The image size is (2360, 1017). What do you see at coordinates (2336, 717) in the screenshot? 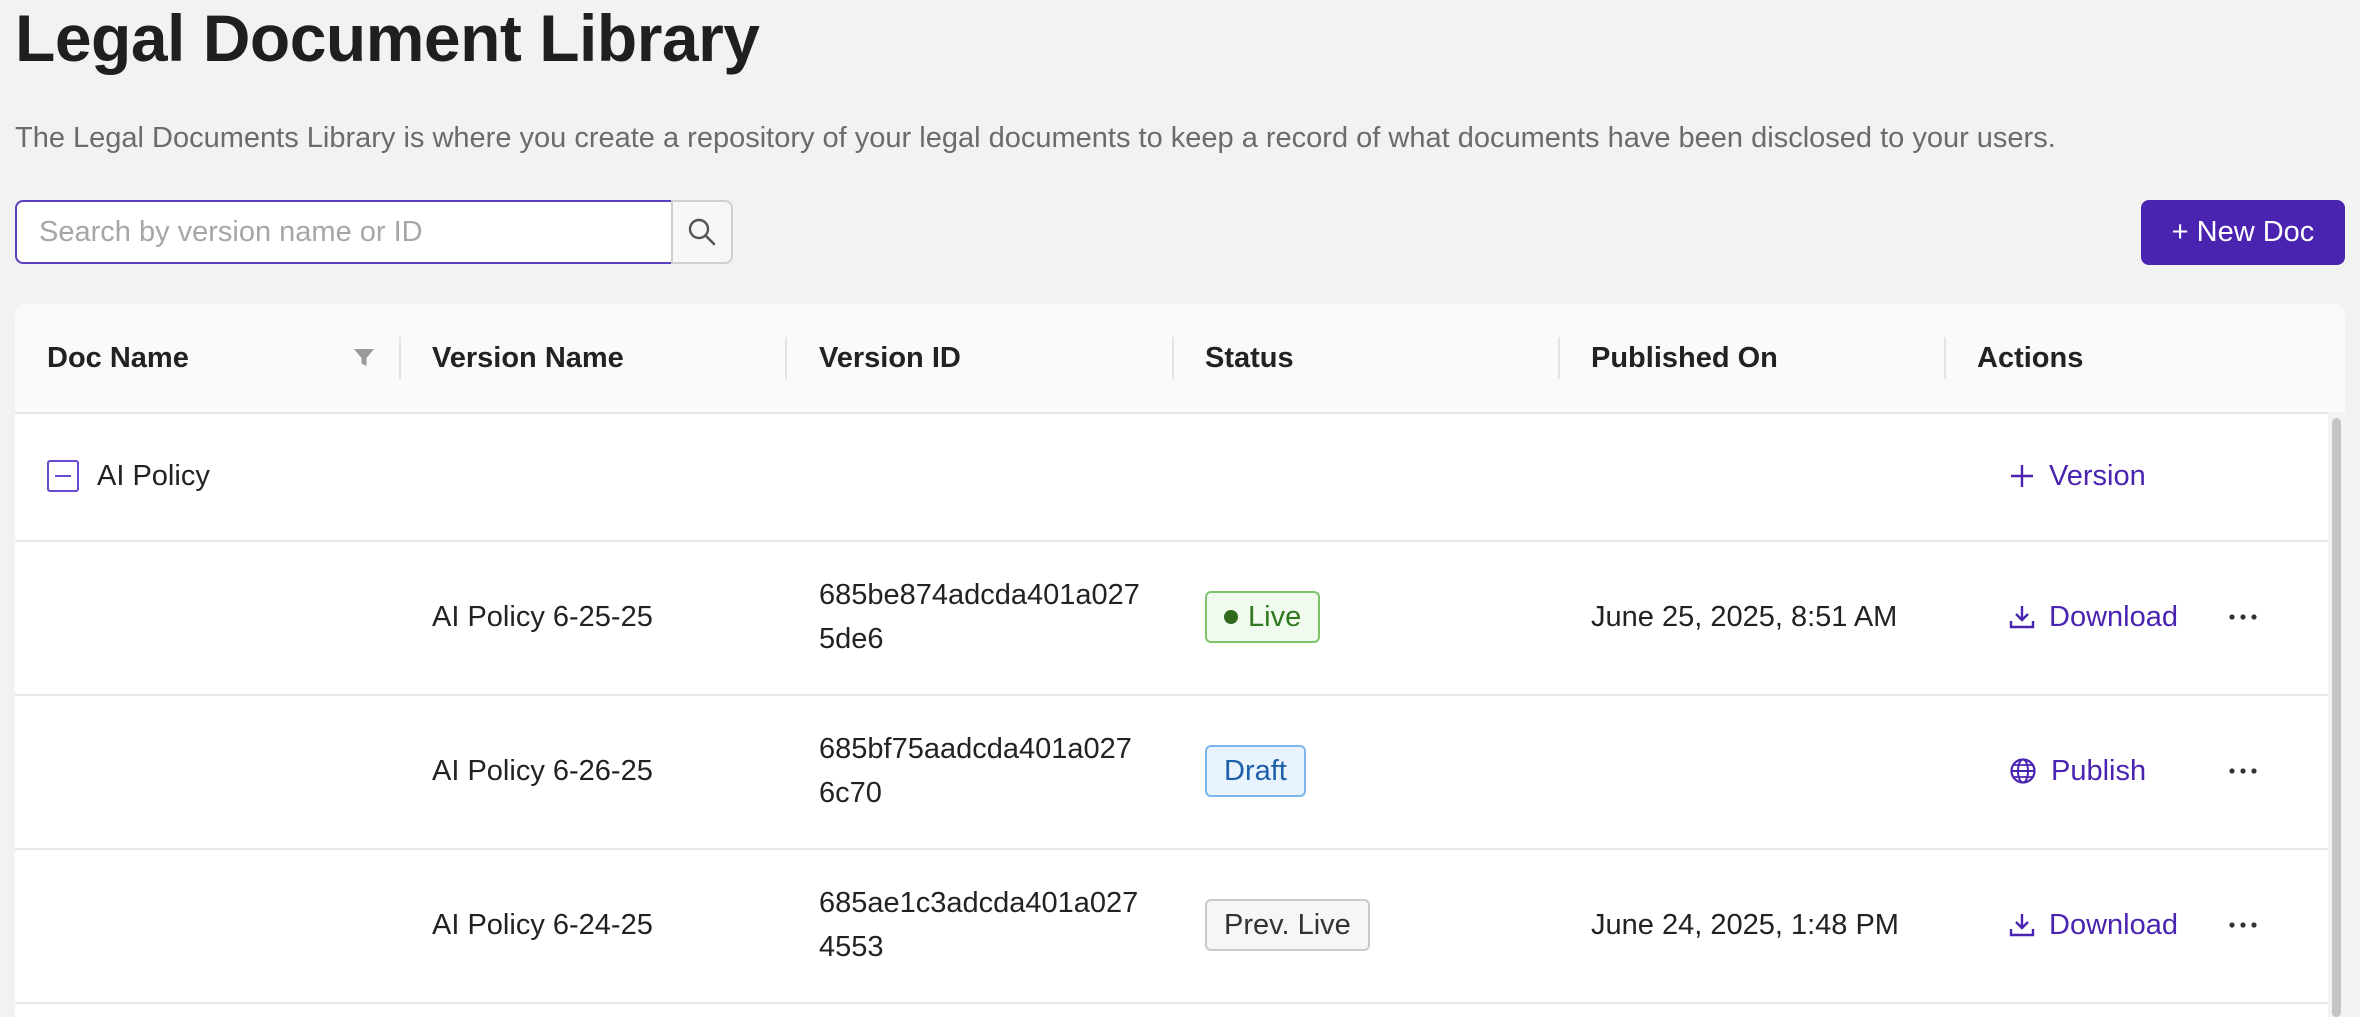
I see `scrollbar-thumb` at bounding box center [2336, 717].